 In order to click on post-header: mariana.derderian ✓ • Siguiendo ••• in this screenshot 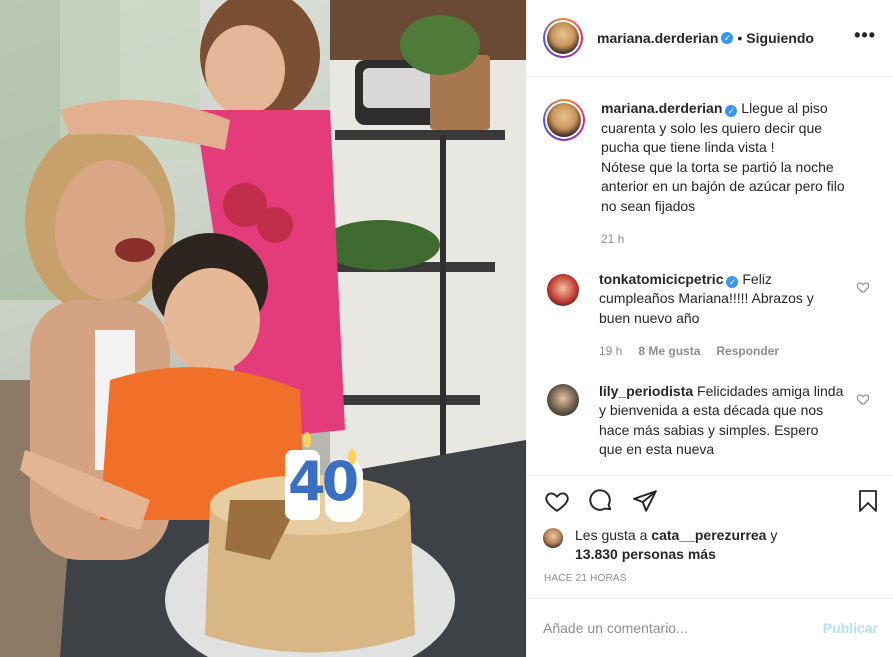, I will do `click(710, 38)`.